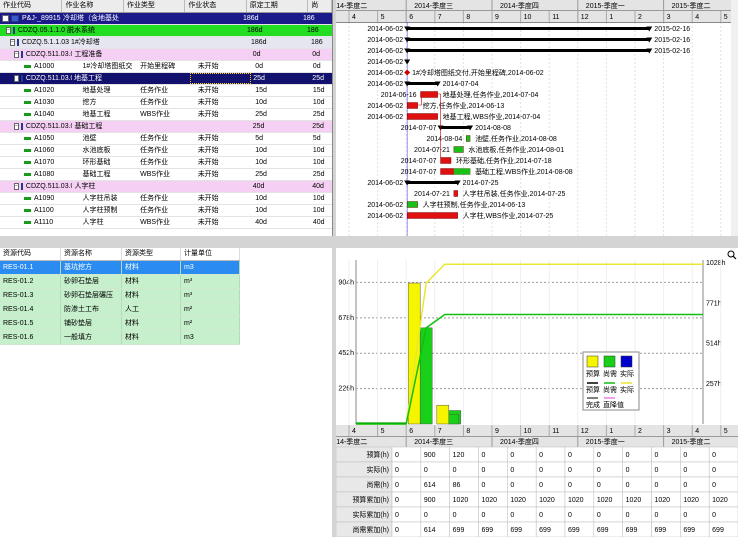  What do you see at coordinates (151, 267) in the screenshot?
I see `resource-type: 材料` at bounding box center [151, 267].